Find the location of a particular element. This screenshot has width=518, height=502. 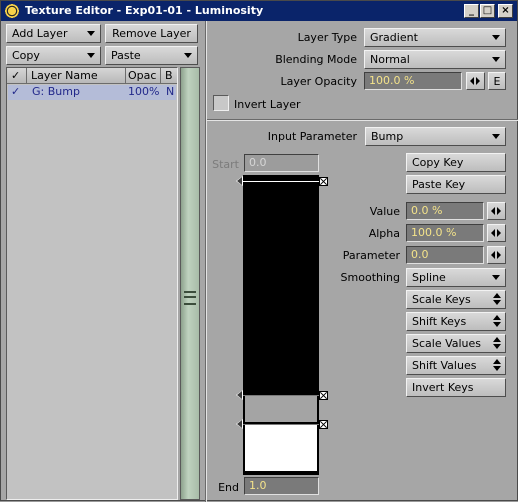

layer-type-value: Gradient is located at coordinates (394, 37).